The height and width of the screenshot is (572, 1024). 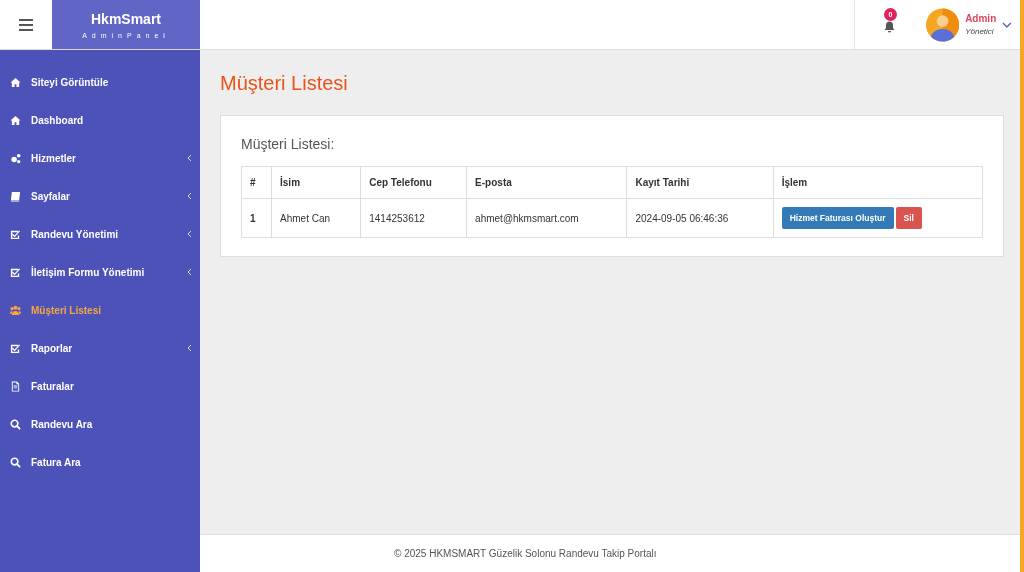 What do you see at coordinates (1007, 24) in the screenshot?
I see `chevron-down-icon` at bounding box center [1007, 24].